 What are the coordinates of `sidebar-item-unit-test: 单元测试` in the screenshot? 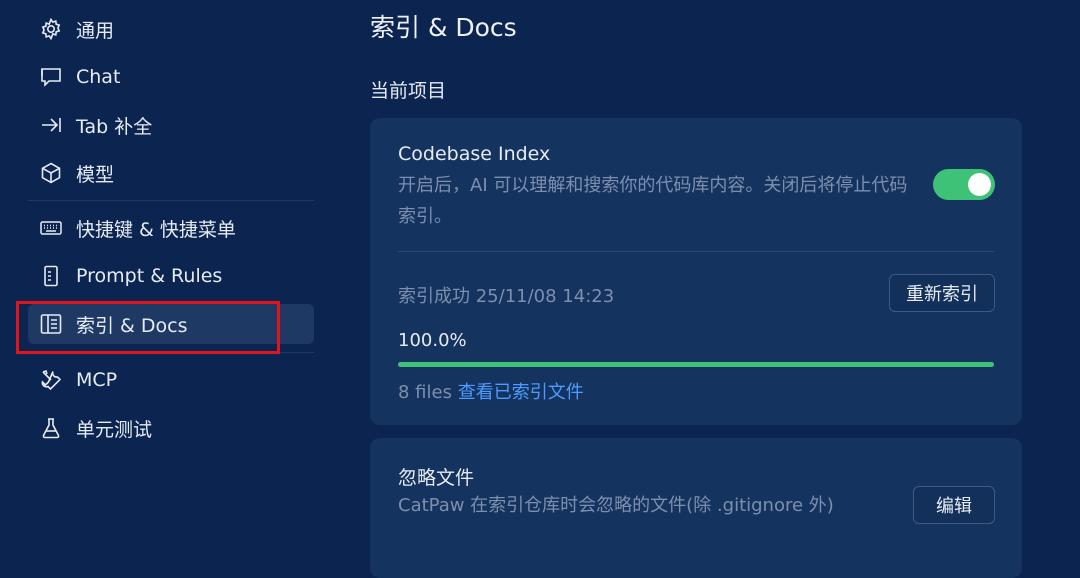 It's located at (171, 428).